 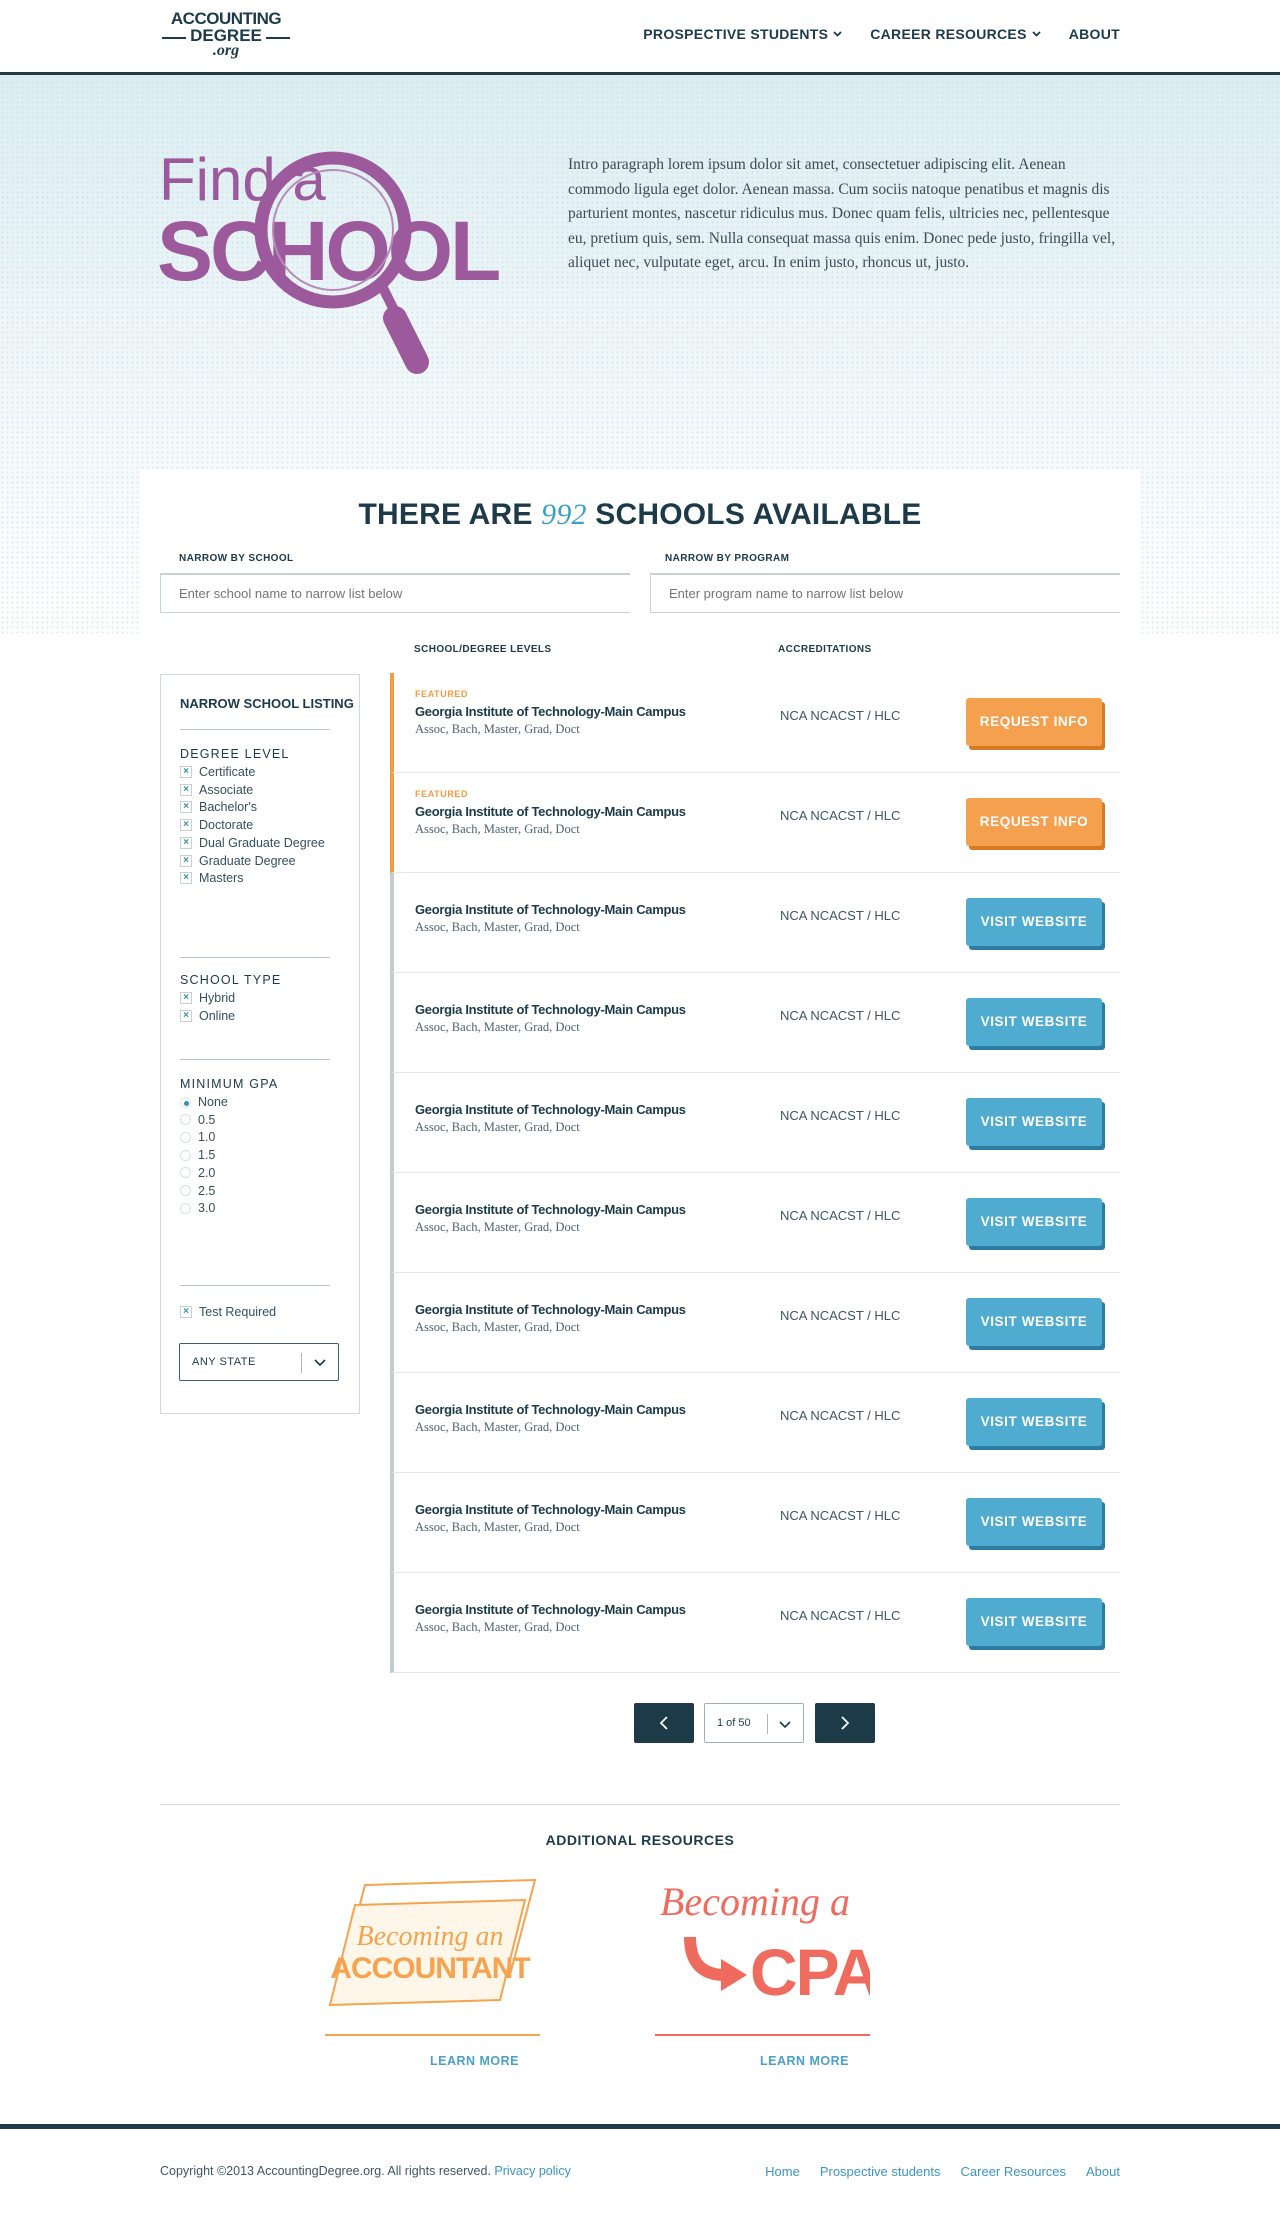 What do you see at coordinates (197, 1191) in the screenshot?
I see `gpa-radio: 2.5` at bounding box center [197, 1191].